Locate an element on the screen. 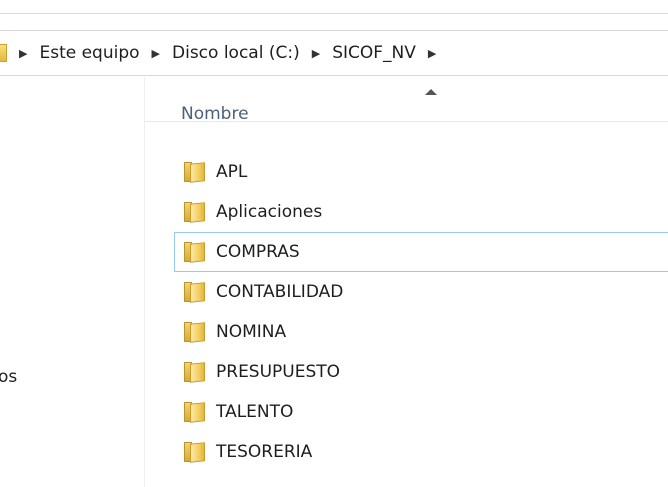  breadcrumb-este-equipo: Este equipo is located at coordinates (89, 53).